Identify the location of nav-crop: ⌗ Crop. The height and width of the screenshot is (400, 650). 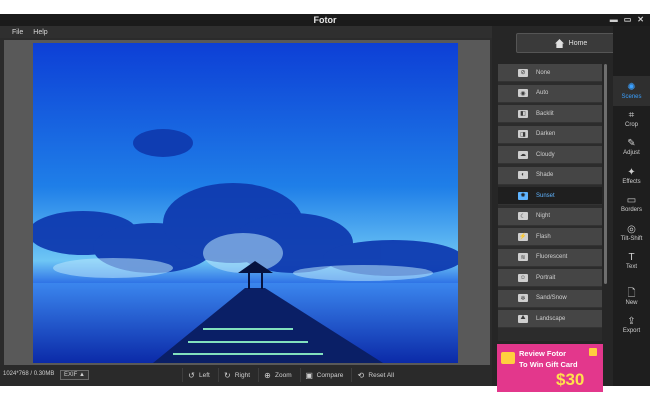
(631, 119).